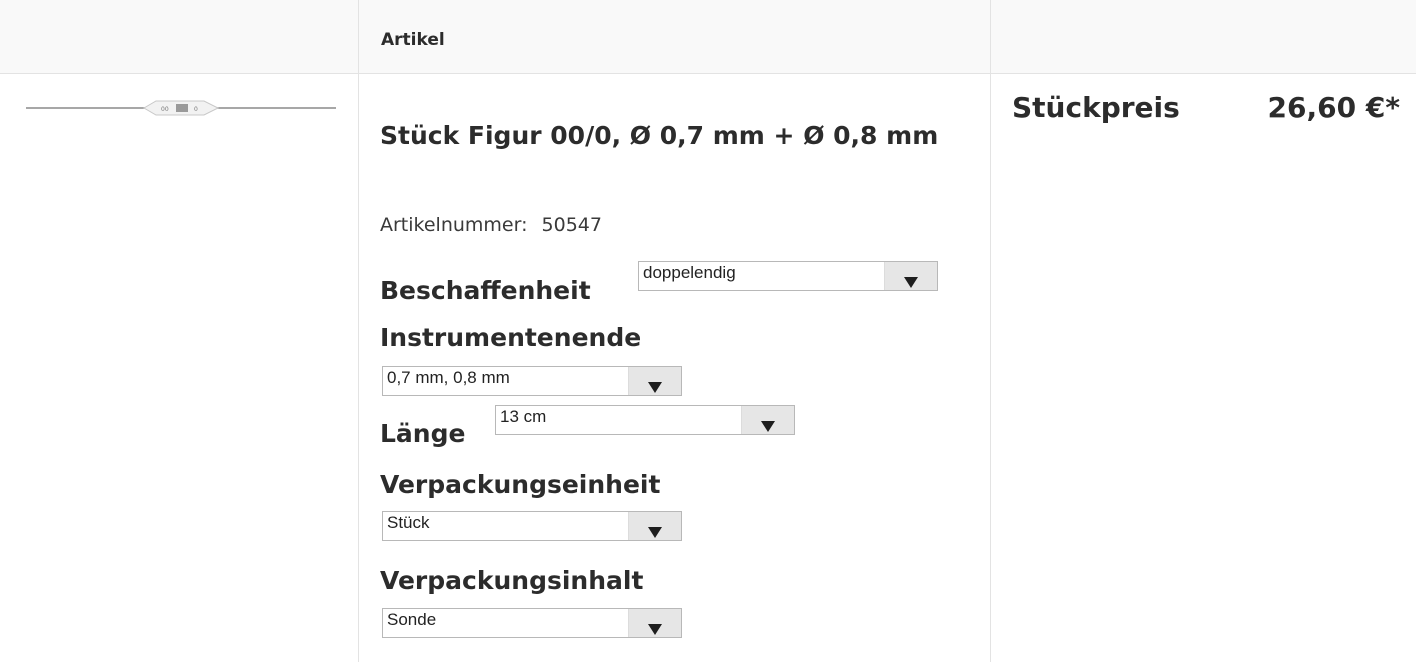 This screenshot has height=662, width=1416. I want to click on select-value: doppelendig, so click(689, 272).